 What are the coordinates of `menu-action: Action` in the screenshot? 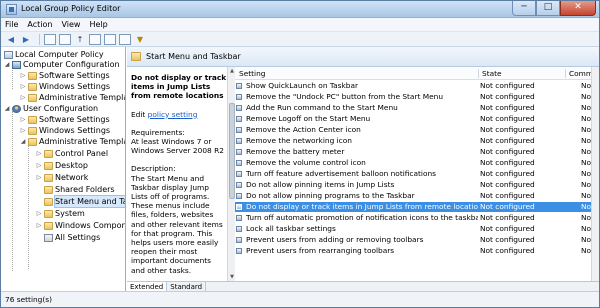 It's located at (39, 24).